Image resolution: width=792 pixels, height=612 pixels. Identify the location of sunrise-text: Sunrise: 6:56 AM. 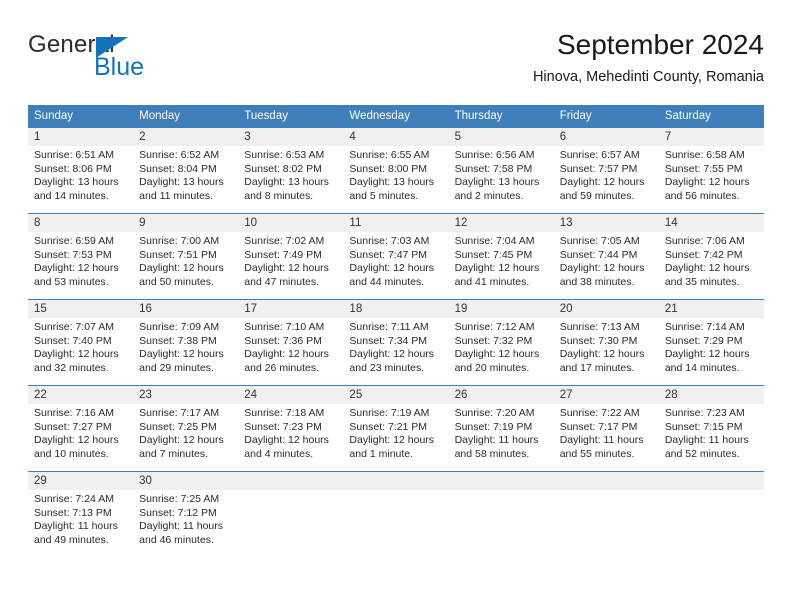
(494, 155).